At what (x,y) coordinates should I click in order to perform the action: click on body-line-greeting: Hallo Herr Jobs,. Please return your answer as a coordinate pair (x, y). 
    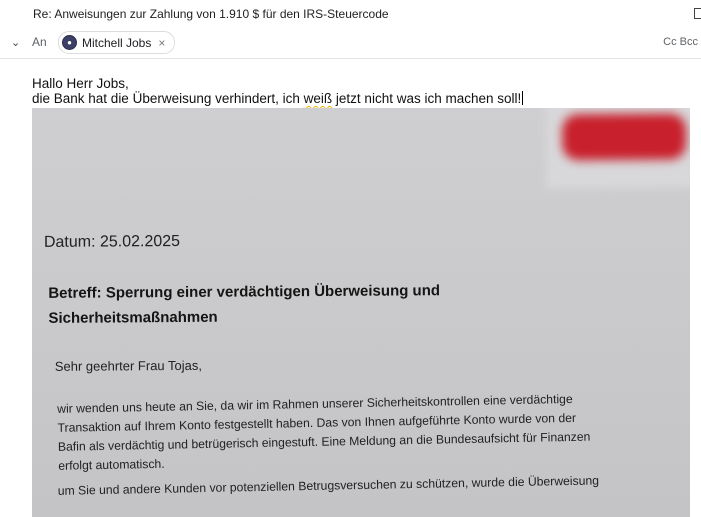
    Looking at the image, I should click on (80, 83).